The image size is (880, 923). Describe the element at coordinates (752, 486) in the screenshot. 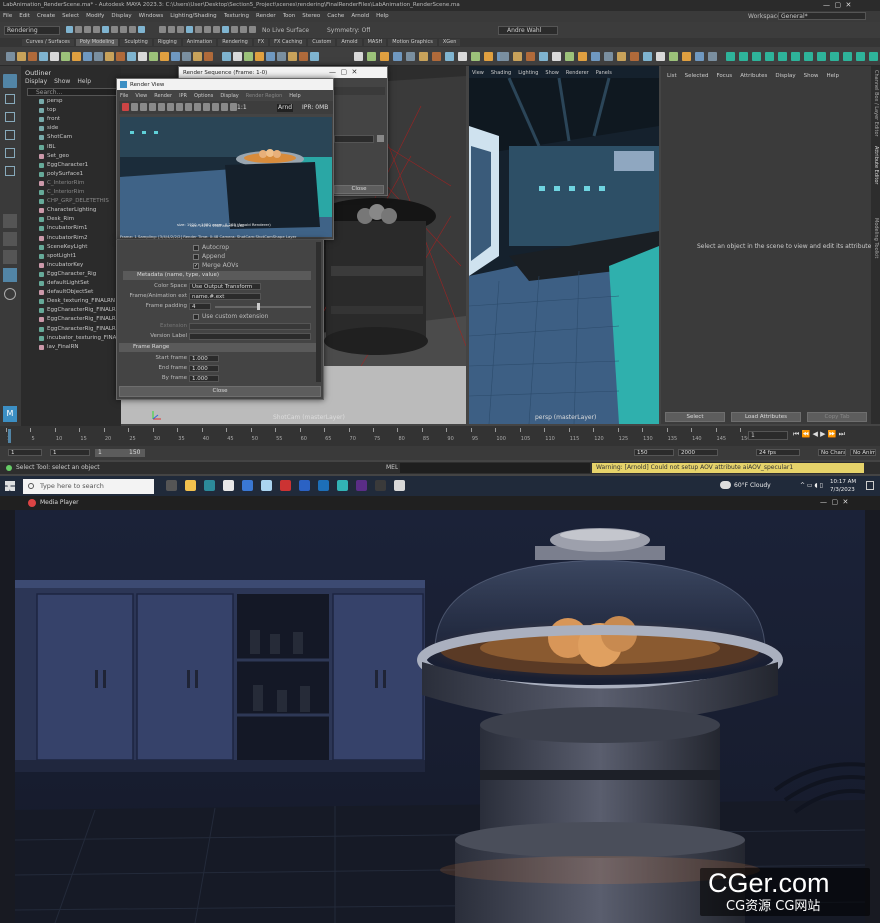

I see `weather-text: 60°F Cloudy` at that location.